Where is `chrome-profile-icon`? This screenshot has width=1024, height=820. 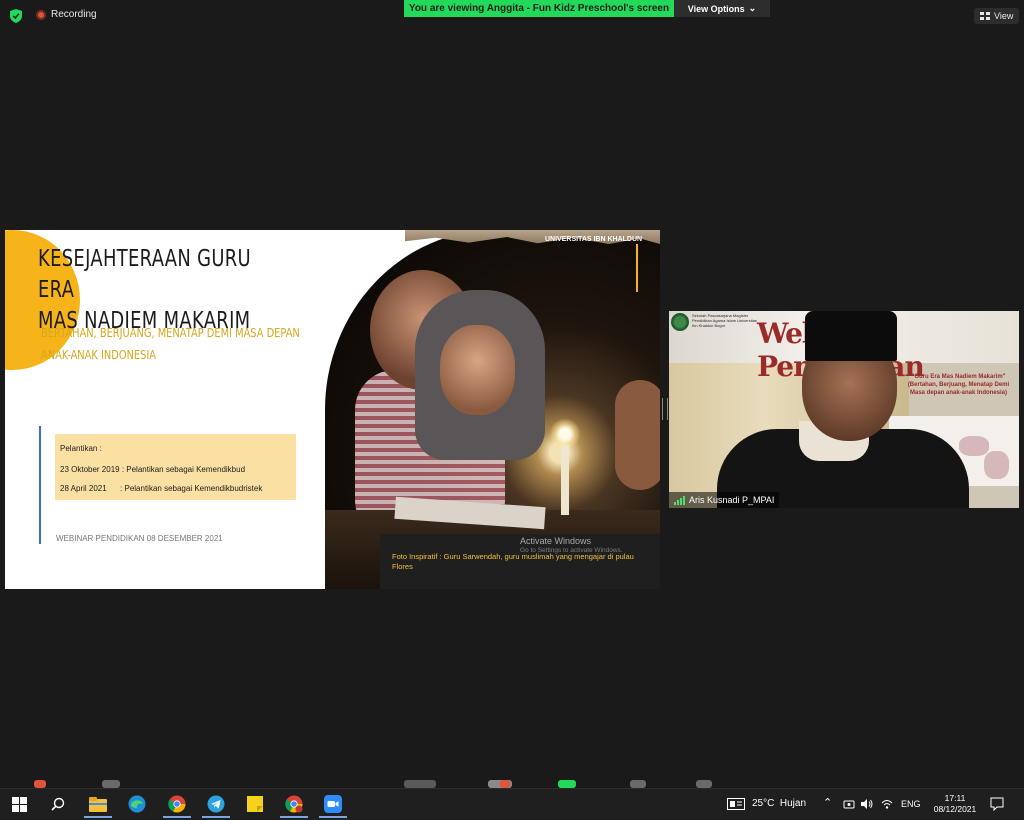 chrome-profile-icon is located at coordinates (294, 804).